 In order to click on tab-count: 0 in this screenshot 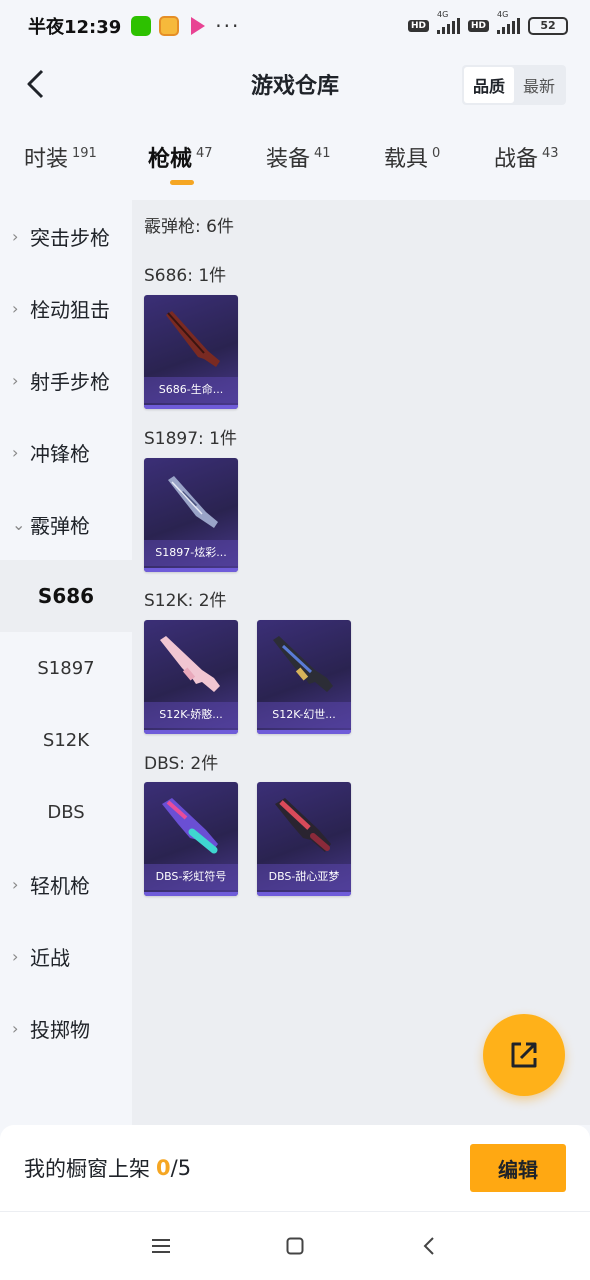, I will do `click(436, 153)`.